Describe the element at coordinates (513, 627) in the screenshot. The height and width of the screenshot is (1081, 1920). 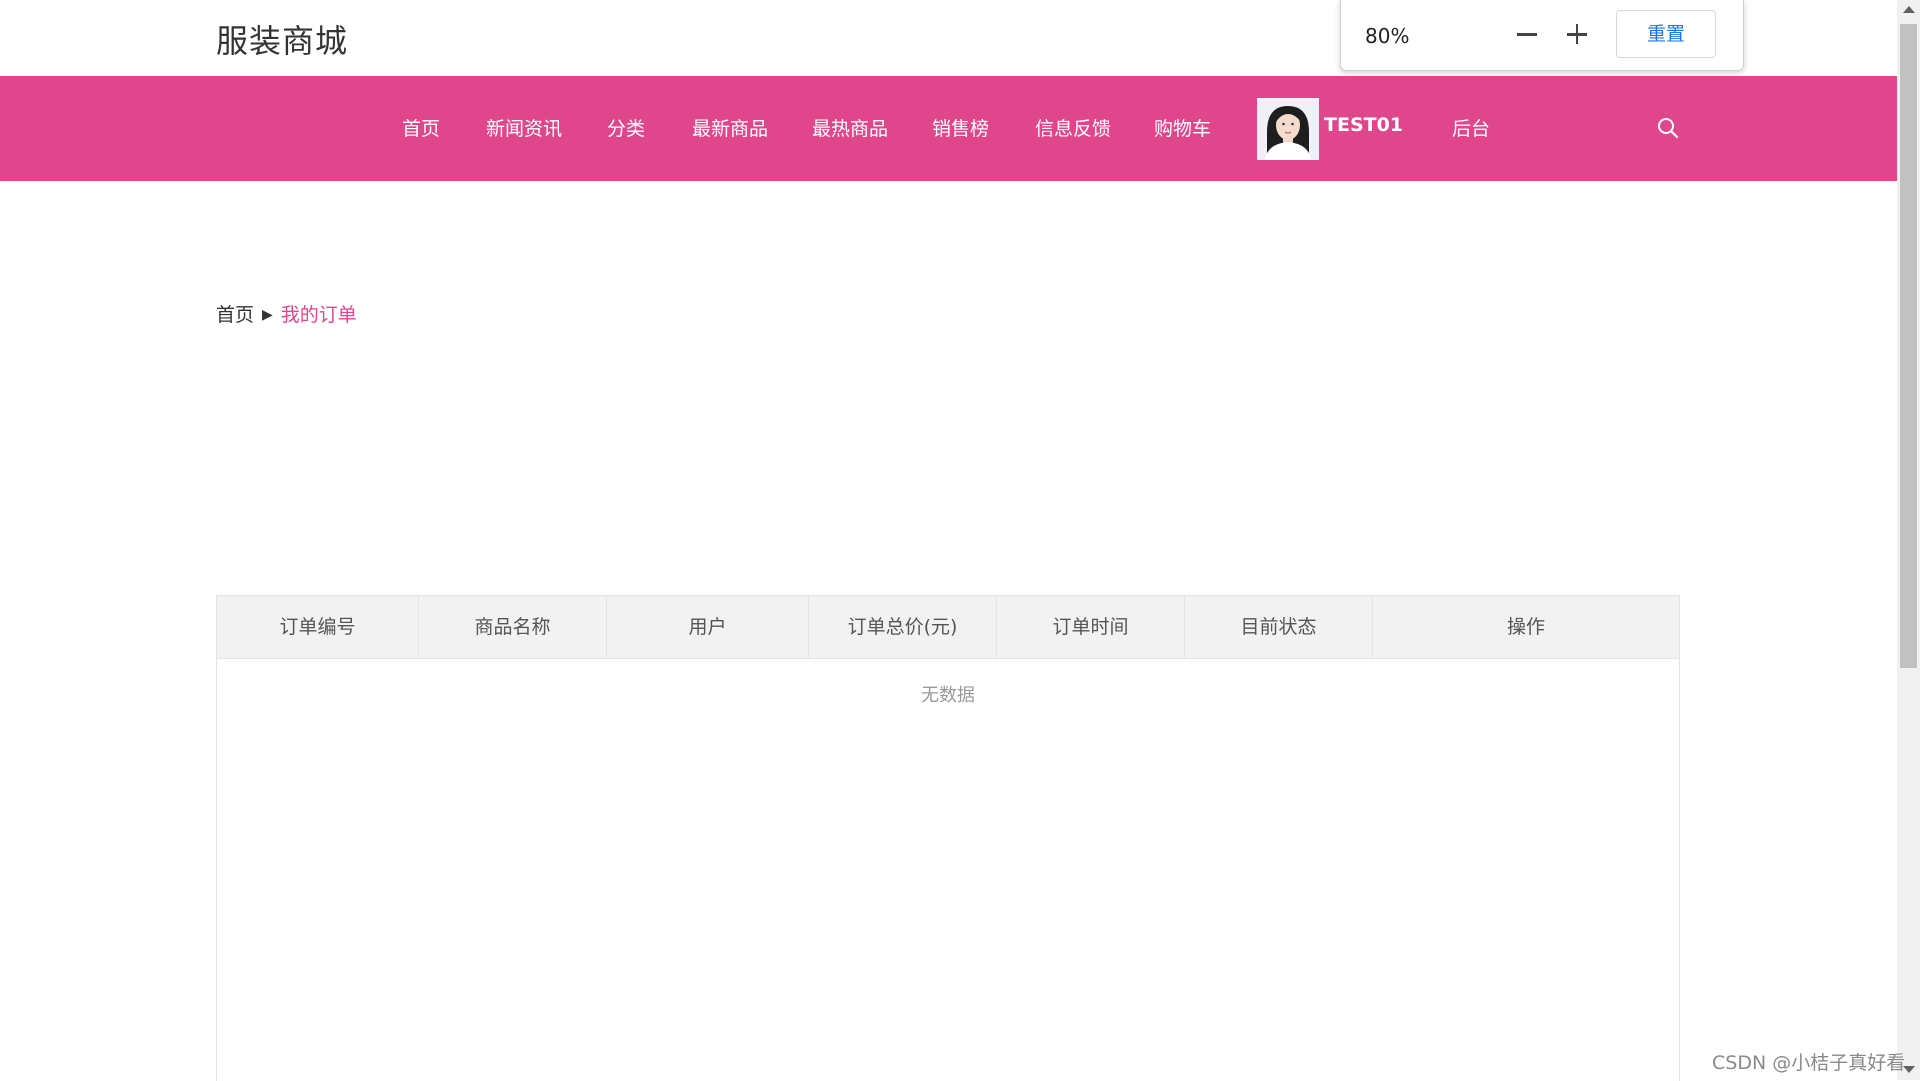
I see `column-product-name: 商品名称` at that location.